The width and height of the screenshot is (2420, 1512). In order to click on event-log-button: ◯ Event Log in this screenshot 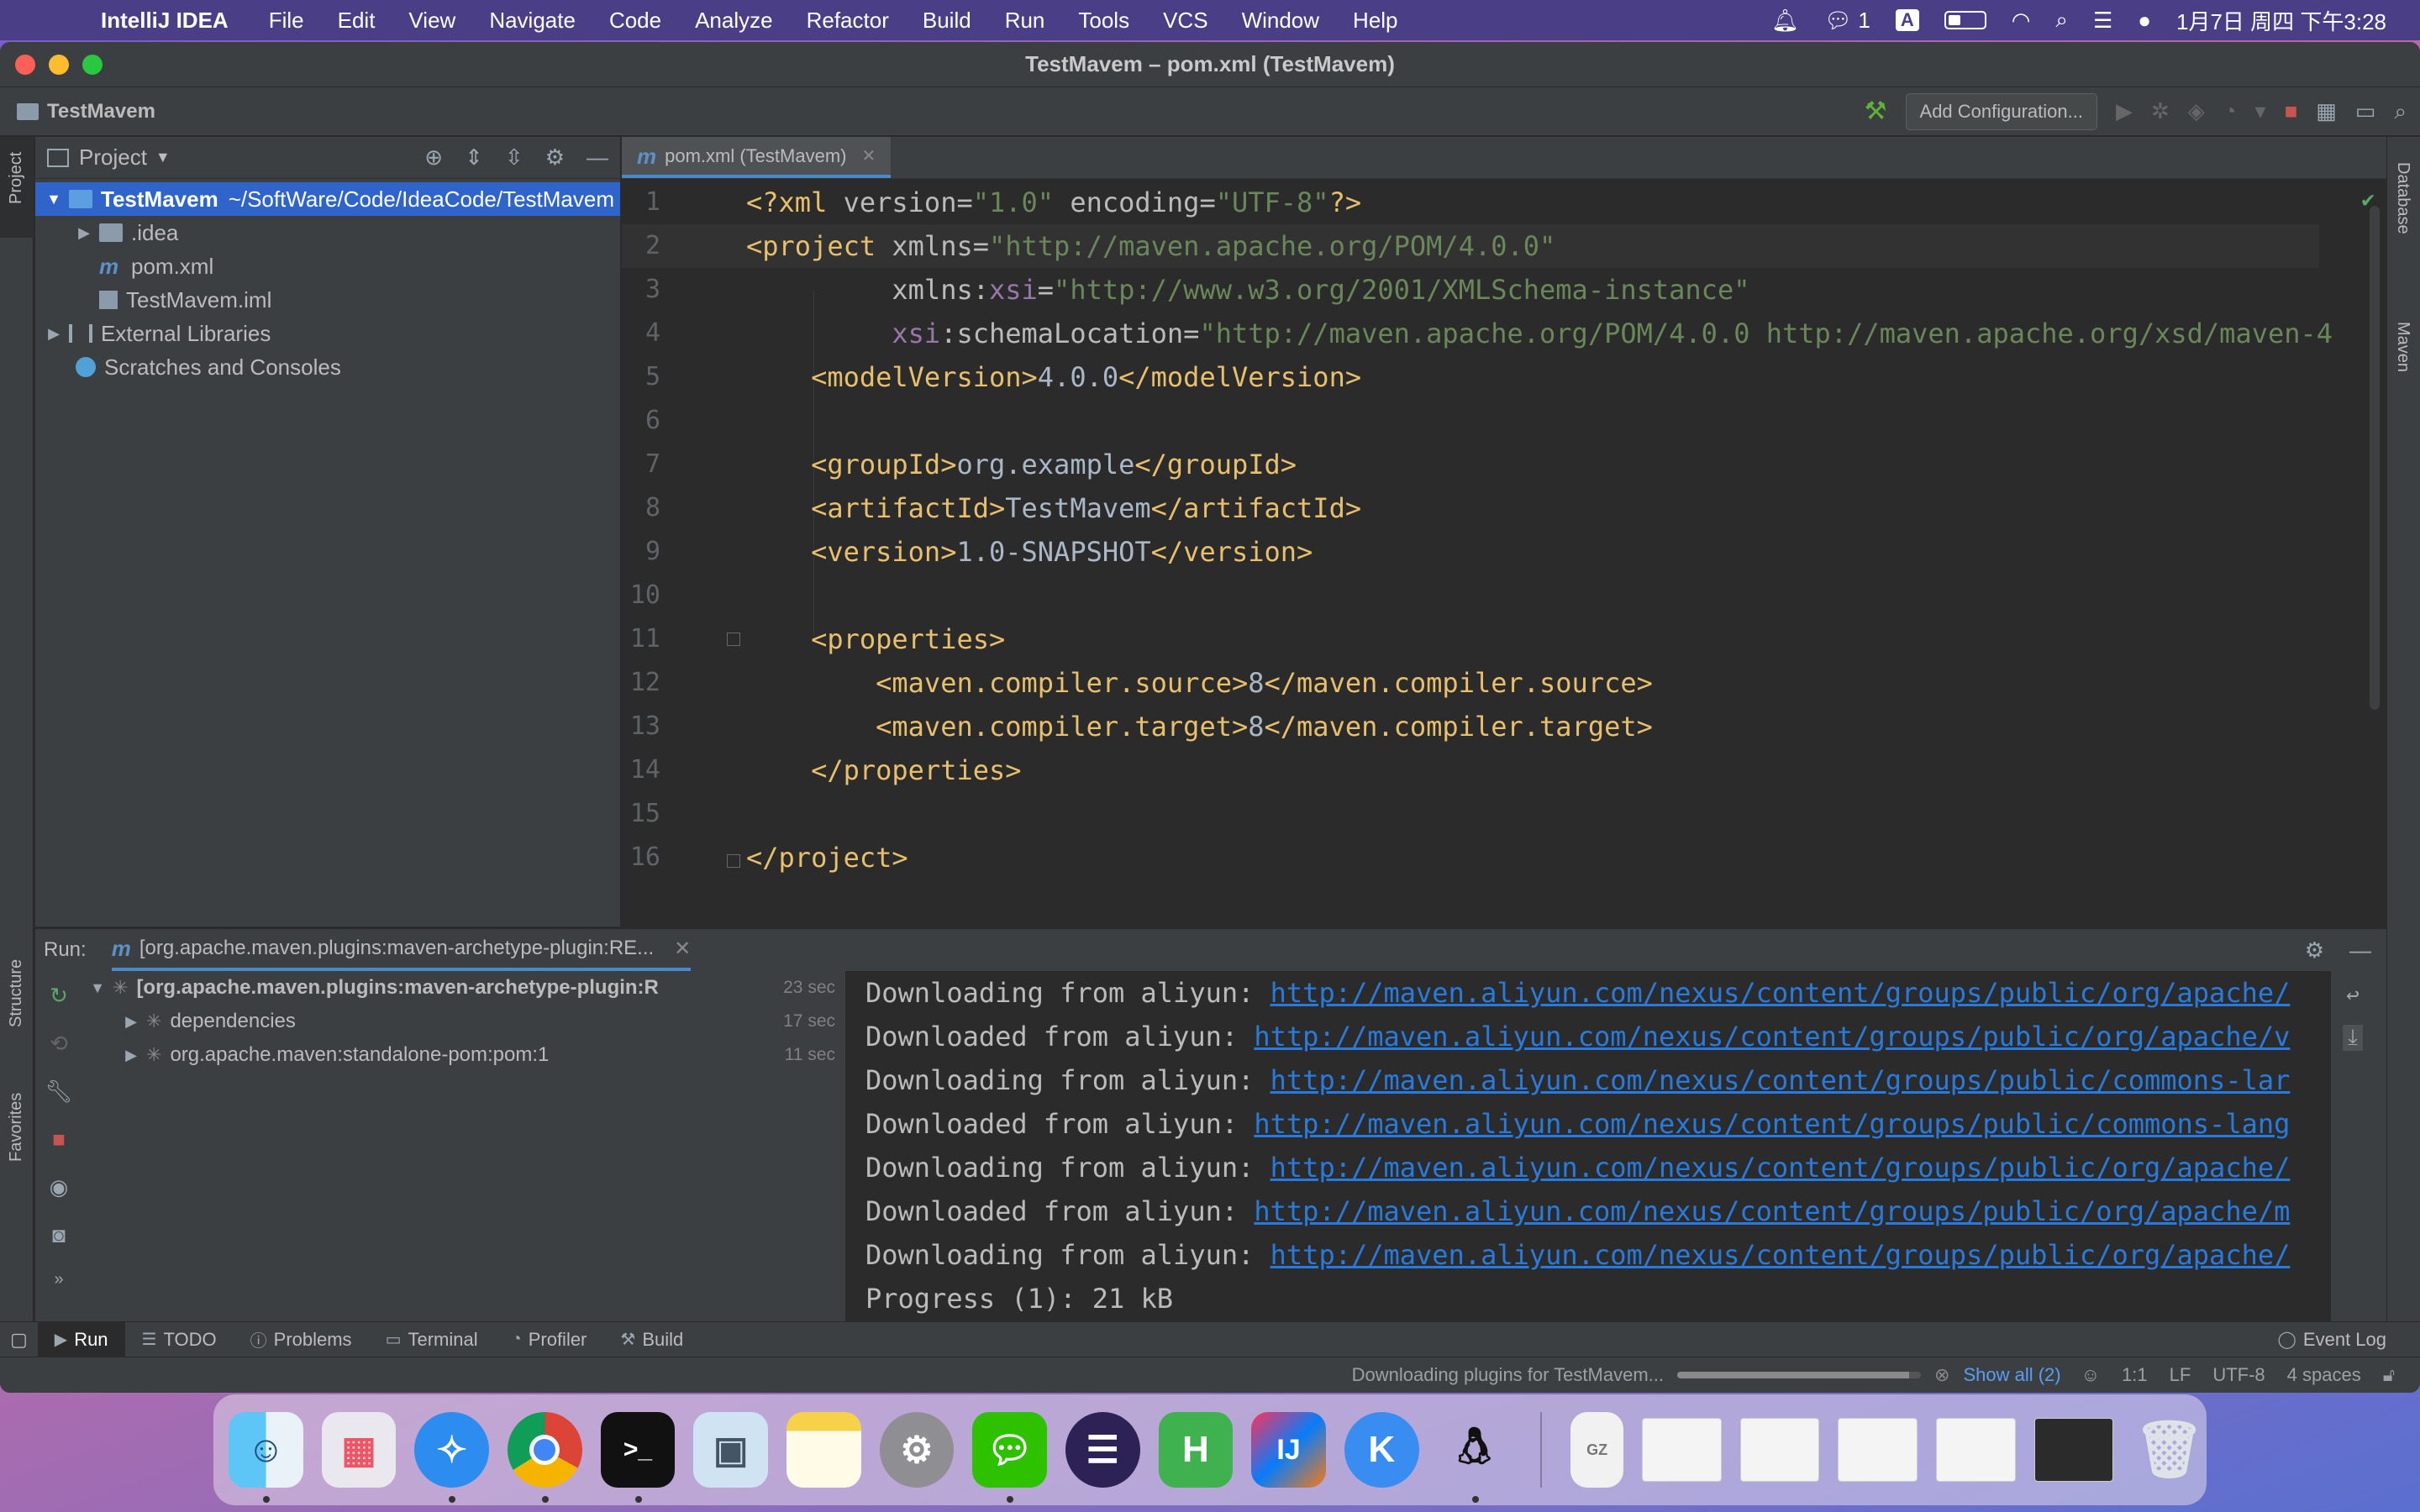, I will do `click(2340, 1339)`.